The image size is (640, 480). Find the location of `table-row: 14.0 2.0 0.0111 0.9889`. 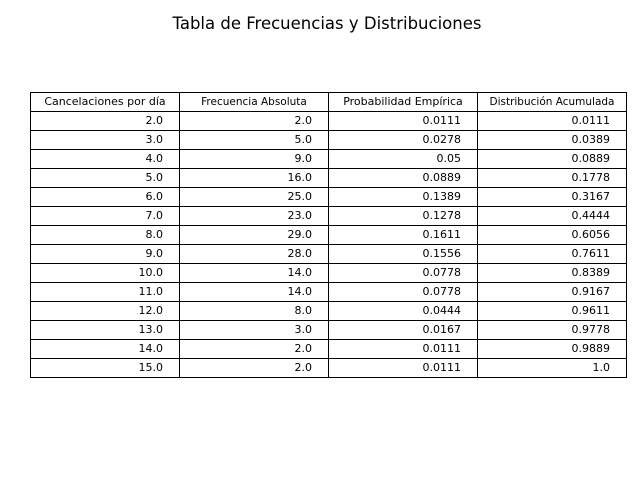

table-row: 14.0 2.0 0.0111 0.9889 is located at coordinates (328, 349).